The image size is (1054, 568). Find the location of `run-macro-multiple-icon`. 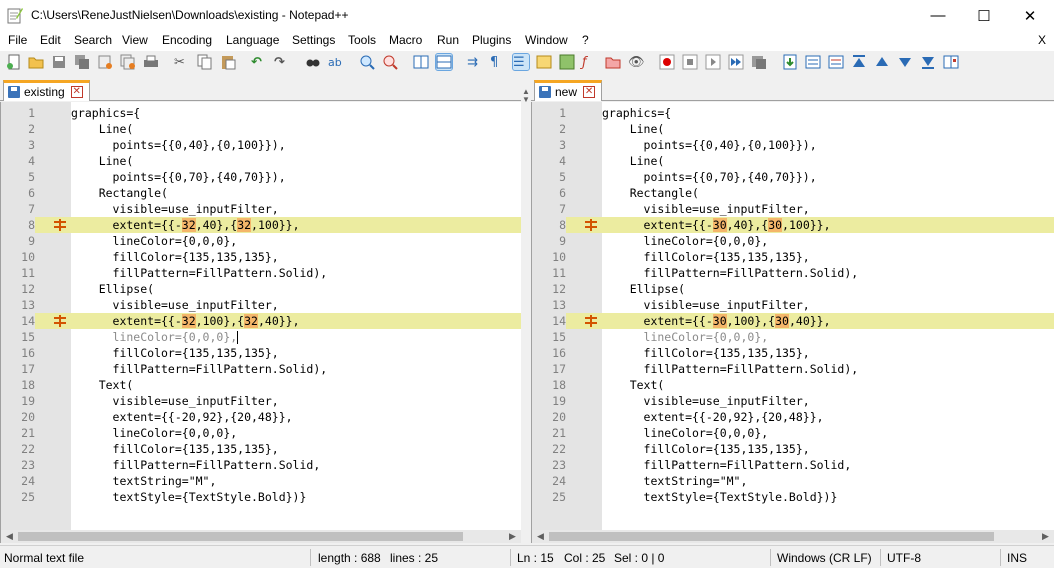

run-macro-multiple-icon is located at coordinates (736, 62).